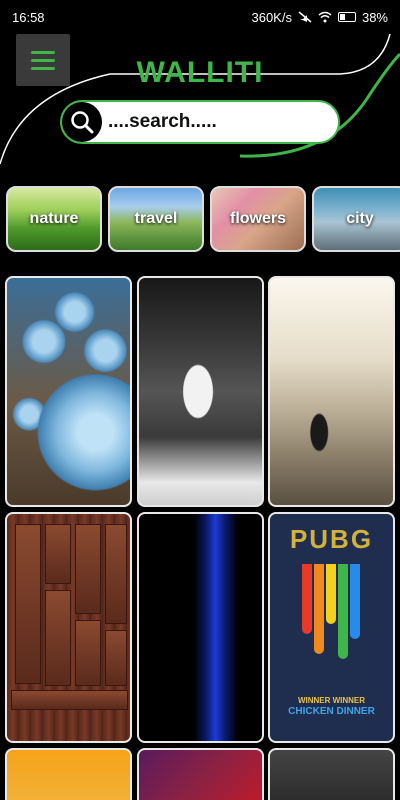 The height and width of the screenshot is (800, 400). What do you see at coordinates (360, 218) in the screenshot?
I see `category-label: city` at bounding box center [360, 218].